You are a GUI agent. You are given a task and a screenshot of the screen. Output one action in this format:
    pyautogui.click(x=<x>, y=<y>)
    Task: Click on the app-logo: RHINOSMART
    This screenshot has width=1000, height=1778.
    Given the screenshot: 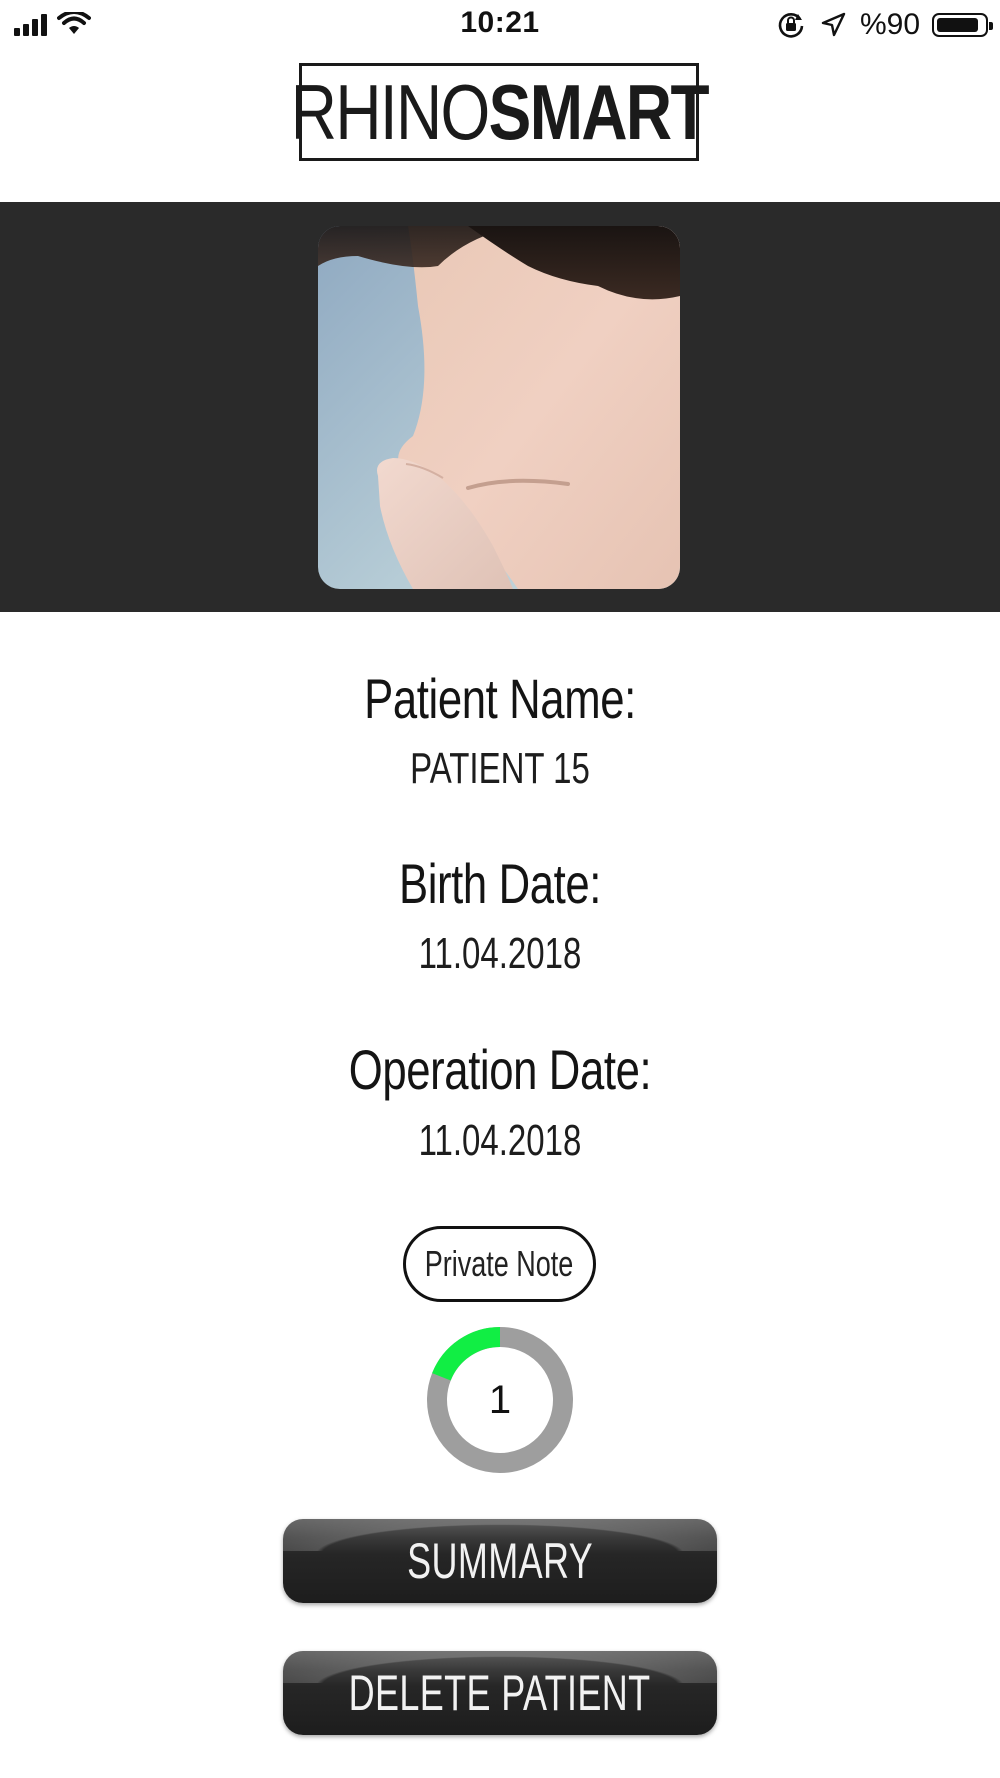 What is the action you would take?
    pyautogui.click(x=499, y=112)
    